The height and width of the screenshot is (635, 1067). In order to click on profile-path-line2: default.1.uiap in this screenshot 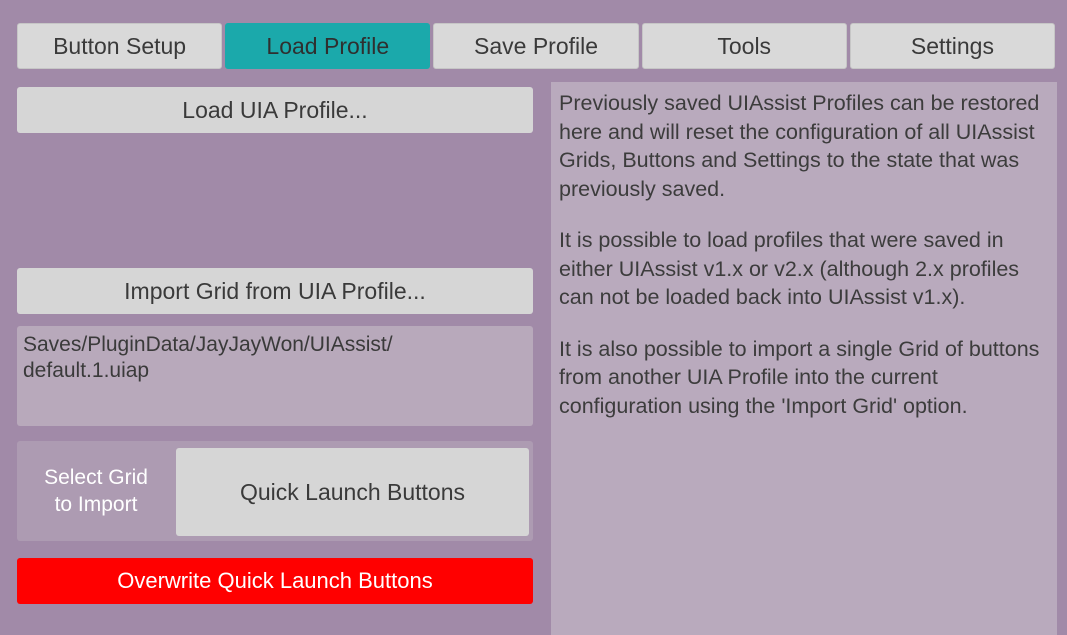, I will do `click(86, 370)`.